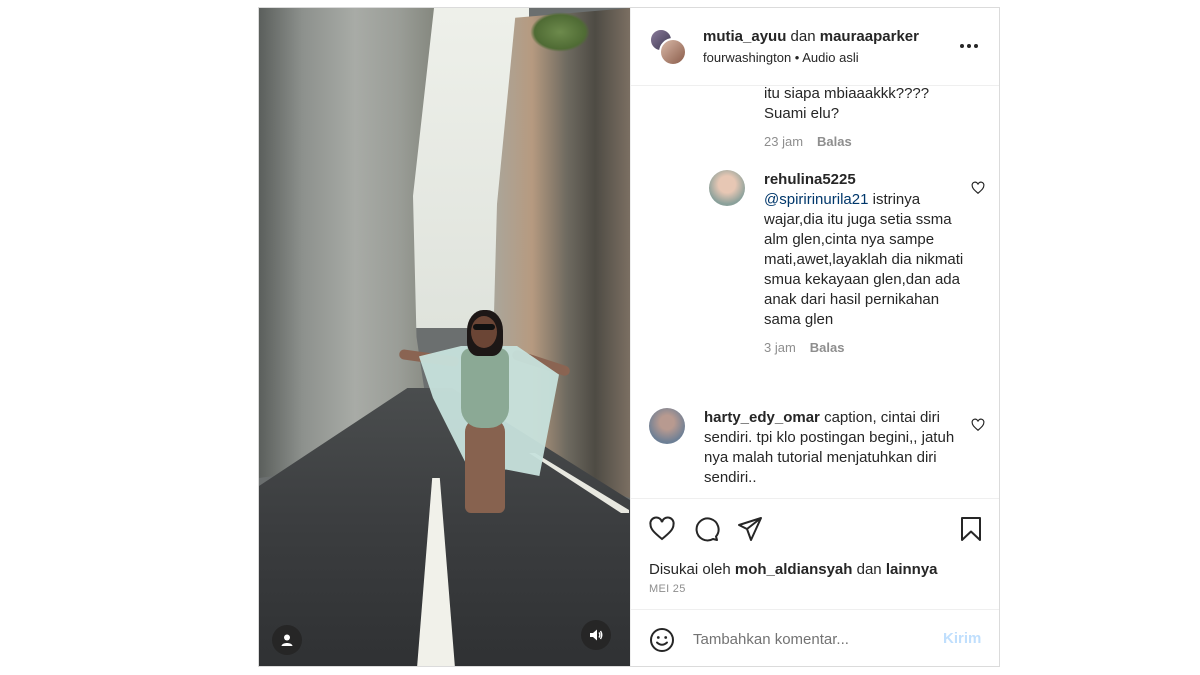 This screenshot has width=1200, height=675. What do you see at coordinates (750, 529) in the screenshot?
I see `share-icon` at bounding box center [750, 529].